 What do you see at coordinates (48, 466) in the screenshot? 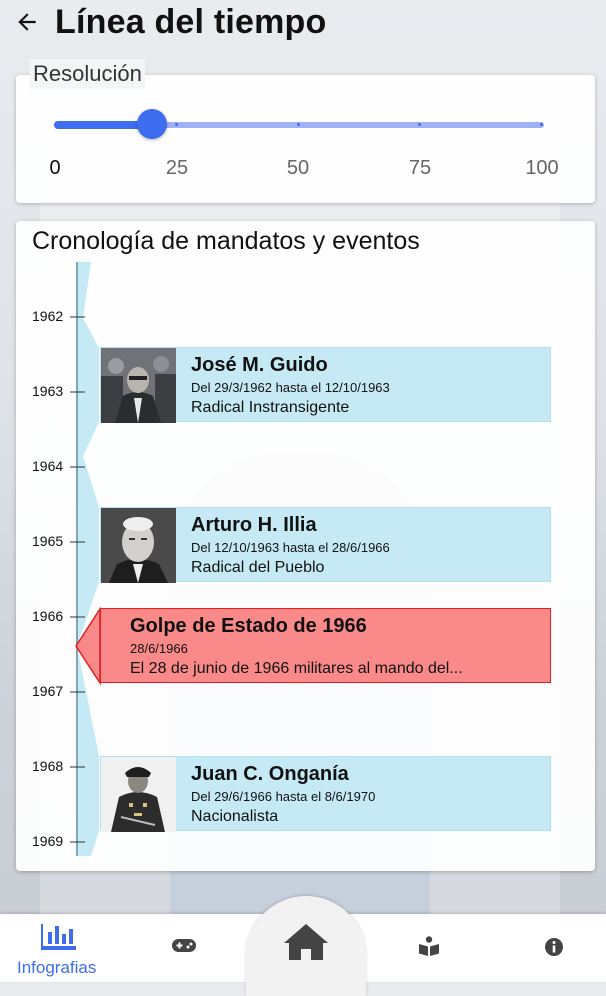
I see `year-label: 1964` at bounding box center [48, 466].